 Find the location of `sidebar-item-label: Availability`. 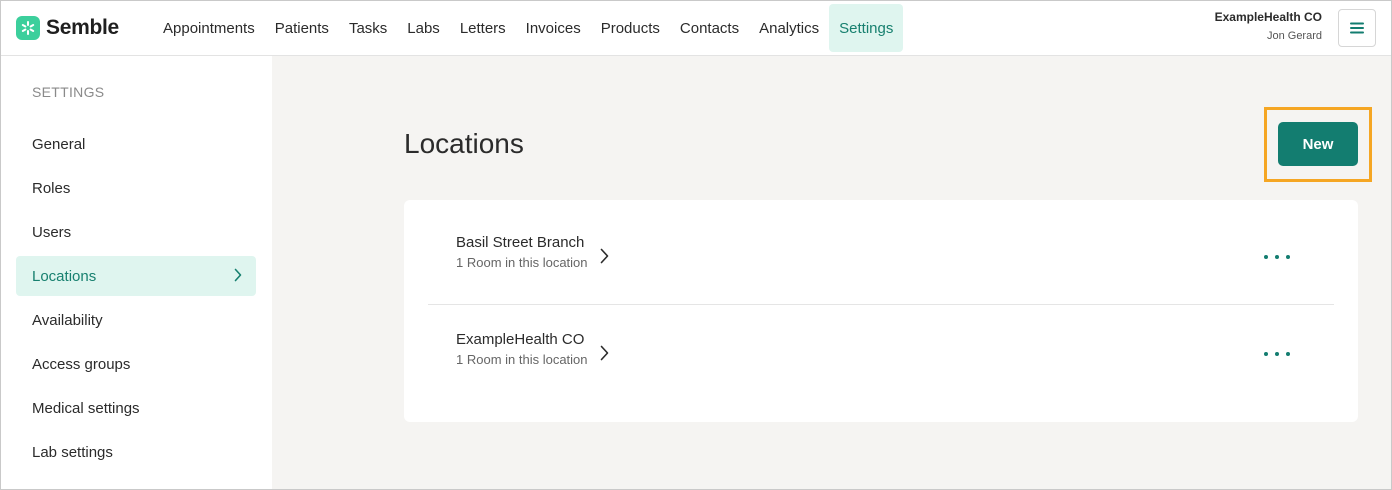

sidebar-item-label: Availability is located at coordinates (67, 320).